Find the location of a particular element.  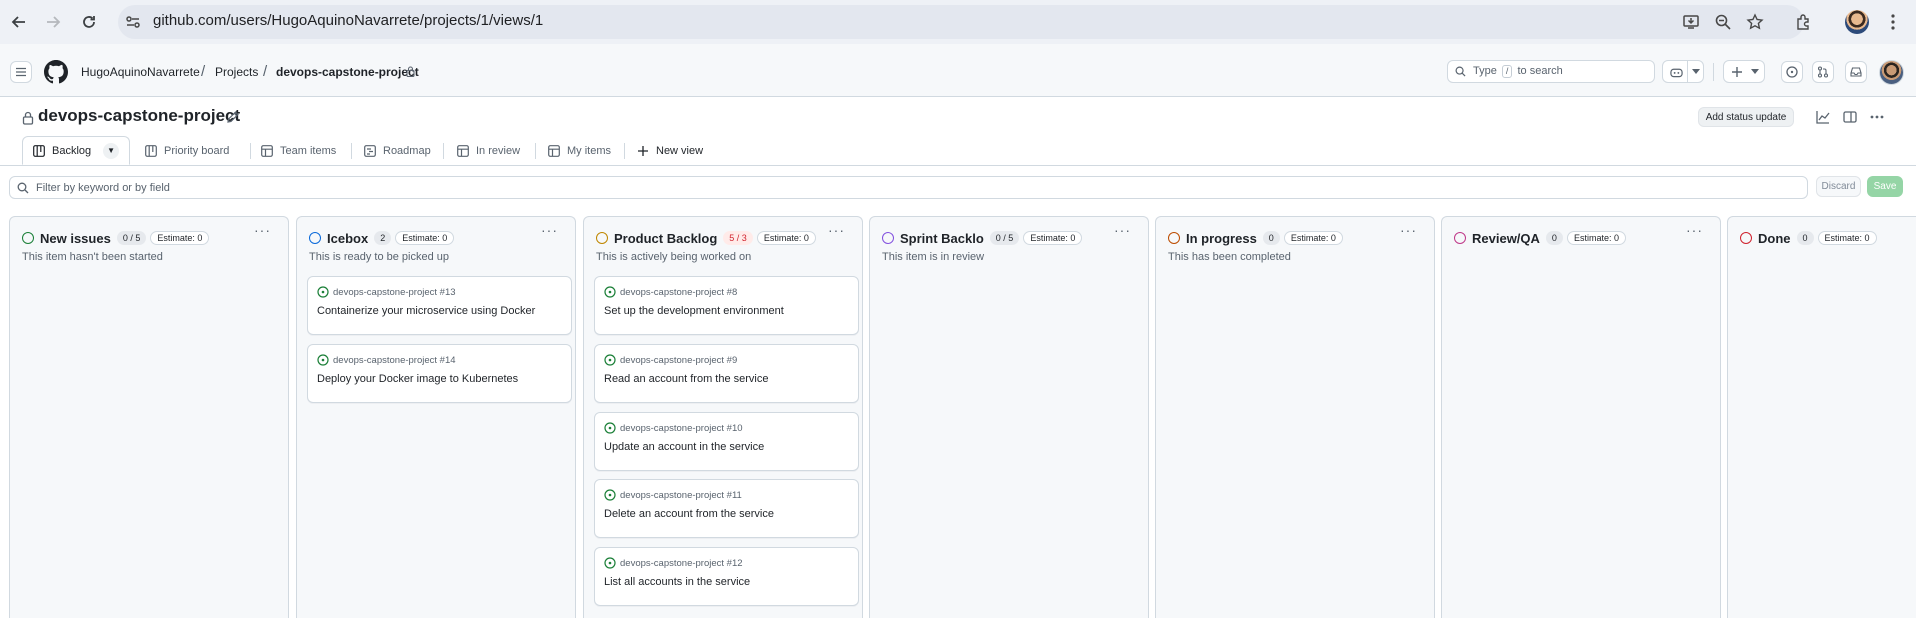

column-header: Done 0 Estimate: 0 is located at coordinates (1827, 238).